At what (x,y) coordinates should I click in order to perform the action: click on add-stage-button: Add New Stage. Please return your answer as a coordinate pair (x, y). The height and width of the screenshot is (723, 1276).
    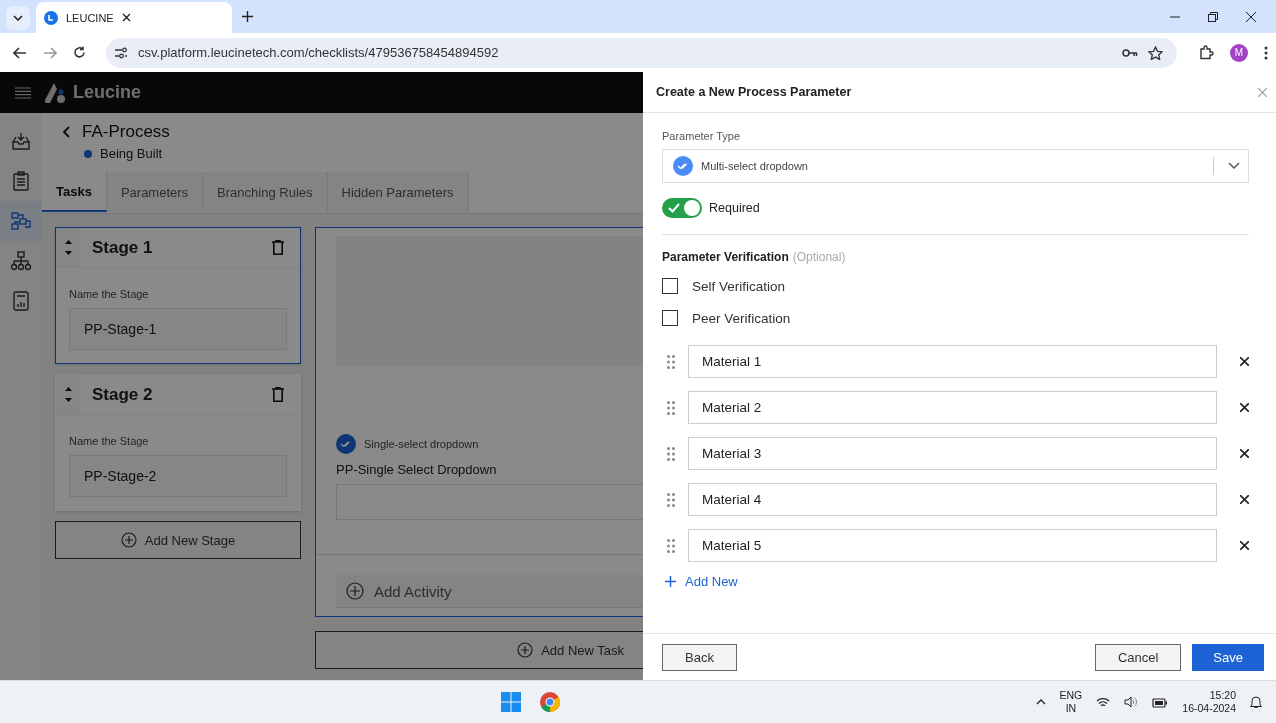
    Looking at the image, I should click on (178, 540).